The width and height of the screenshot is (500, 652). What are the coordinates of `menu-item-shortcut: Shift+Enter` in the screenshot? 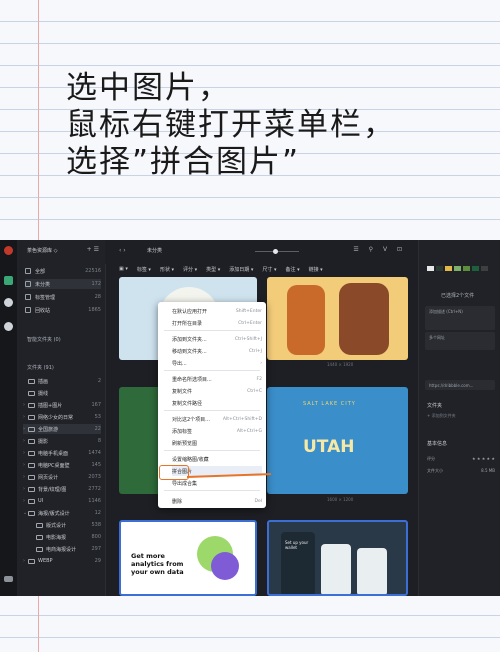 It's located at (248, 311).